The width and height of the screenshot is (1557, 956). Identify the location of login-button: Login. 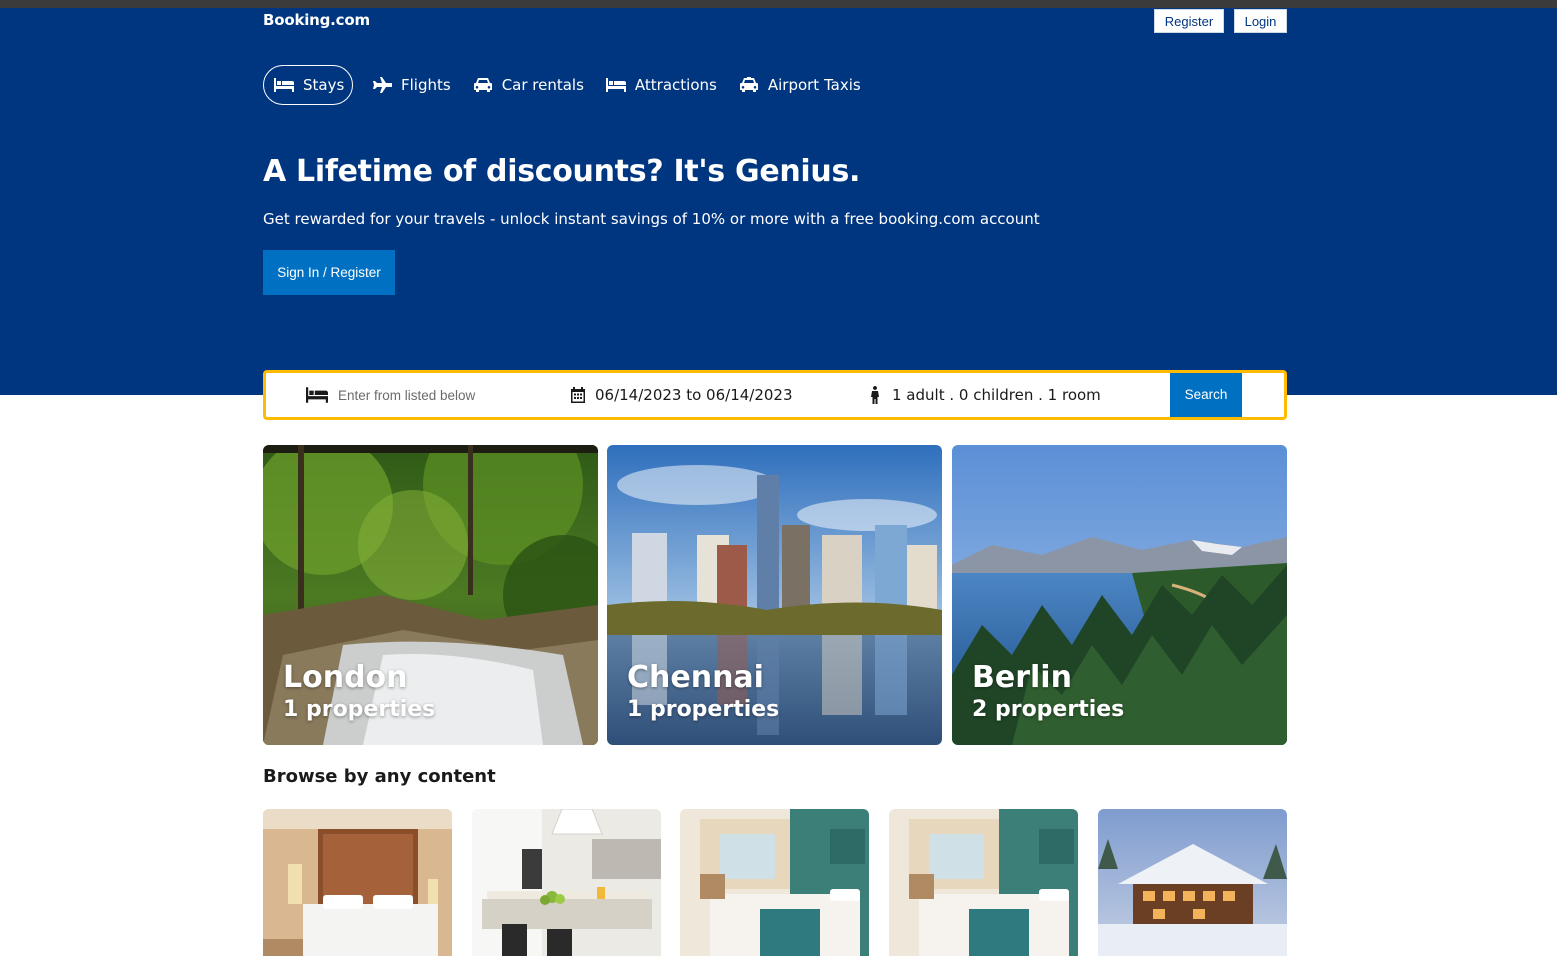
(1260, 21).